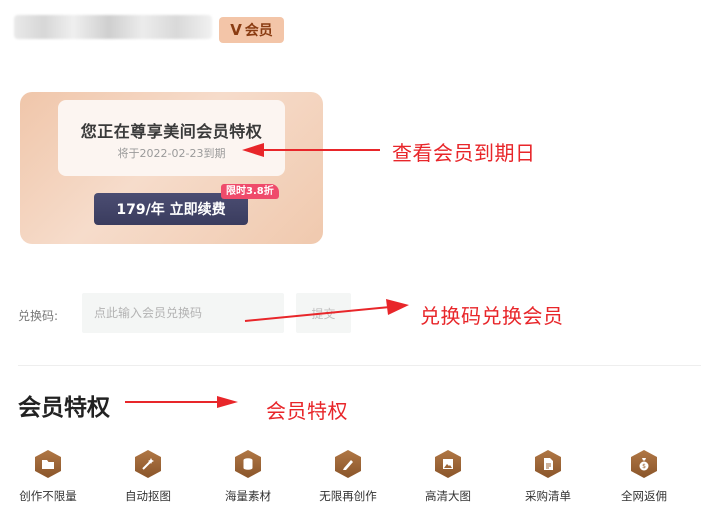 This screenshot has height=526, width=701. I want to click on privilege-label: 创作不限量, so click(48, 496).